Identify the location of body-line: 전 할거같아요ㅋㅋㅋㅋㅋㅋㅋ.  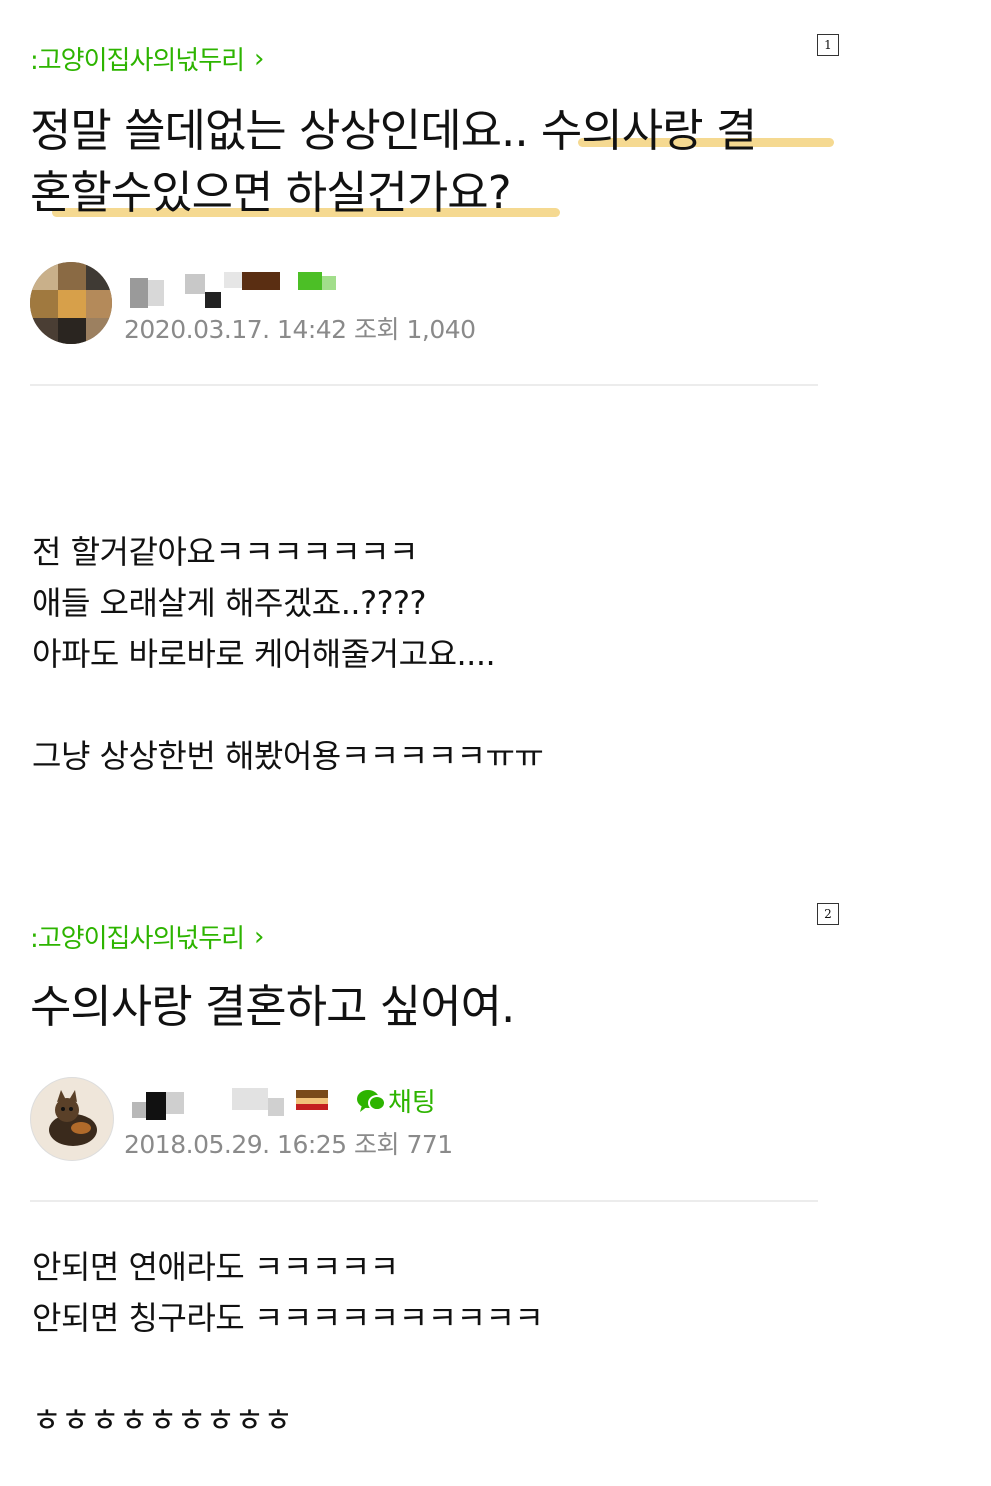
(225, 552).